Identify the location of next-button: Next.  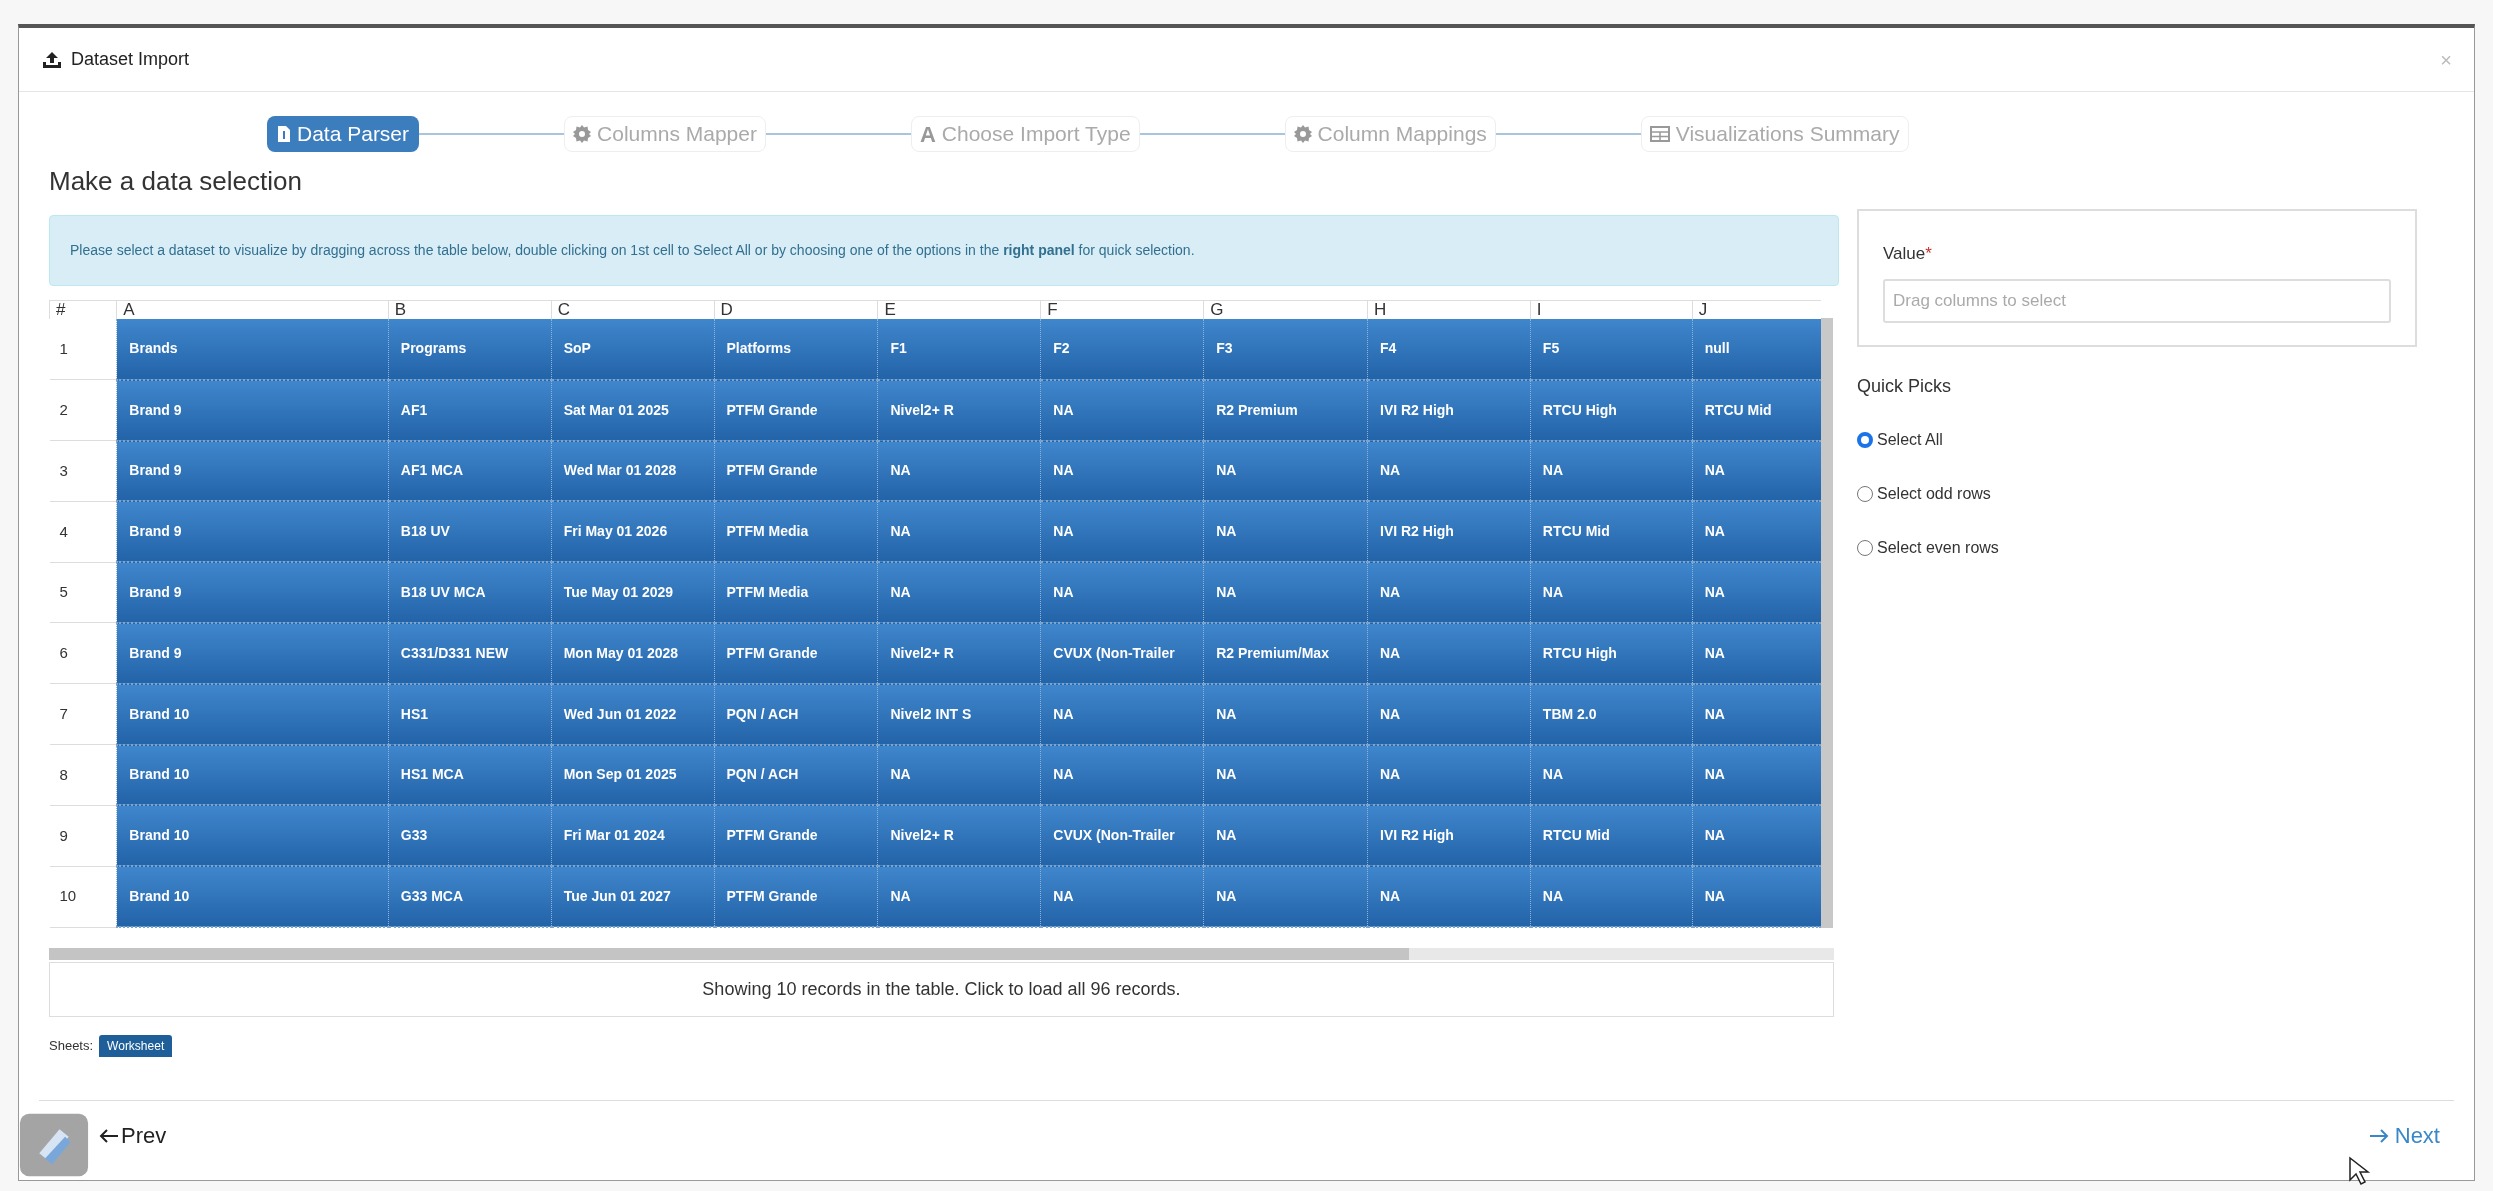
(2404, 1135).